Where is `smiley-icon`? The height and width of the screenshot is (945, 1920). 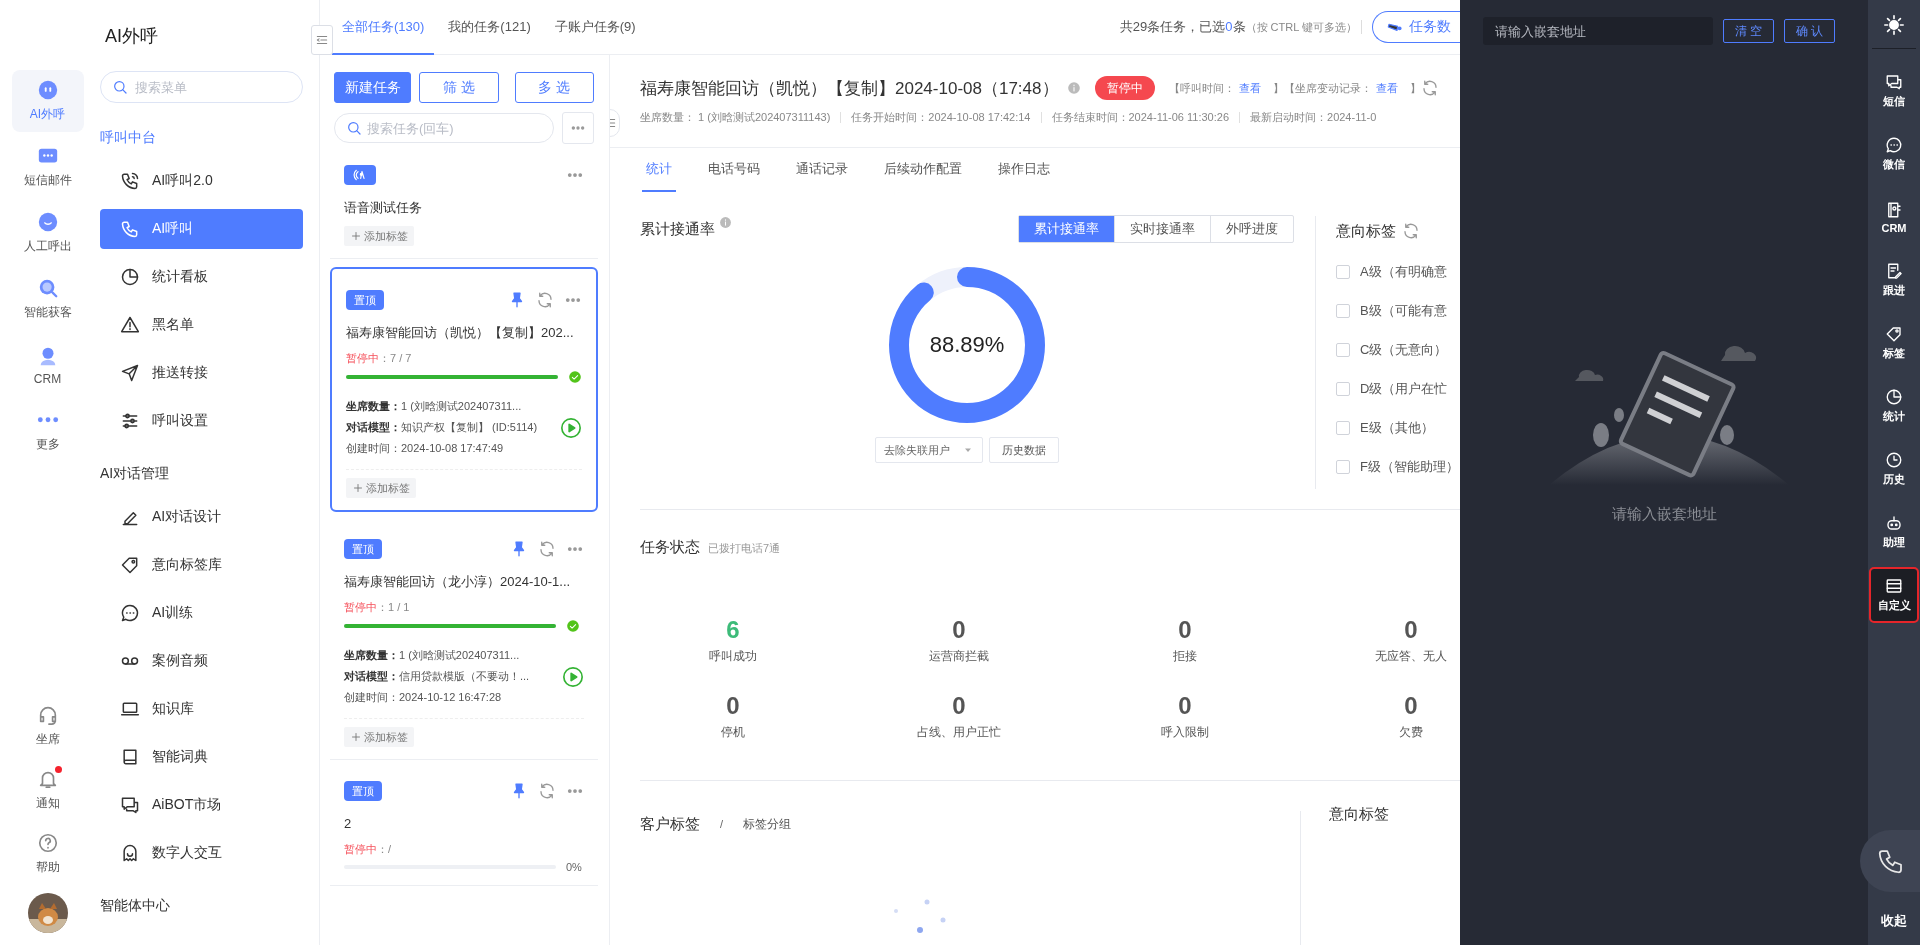
smiley-icon is located at coordinates (47, 222).